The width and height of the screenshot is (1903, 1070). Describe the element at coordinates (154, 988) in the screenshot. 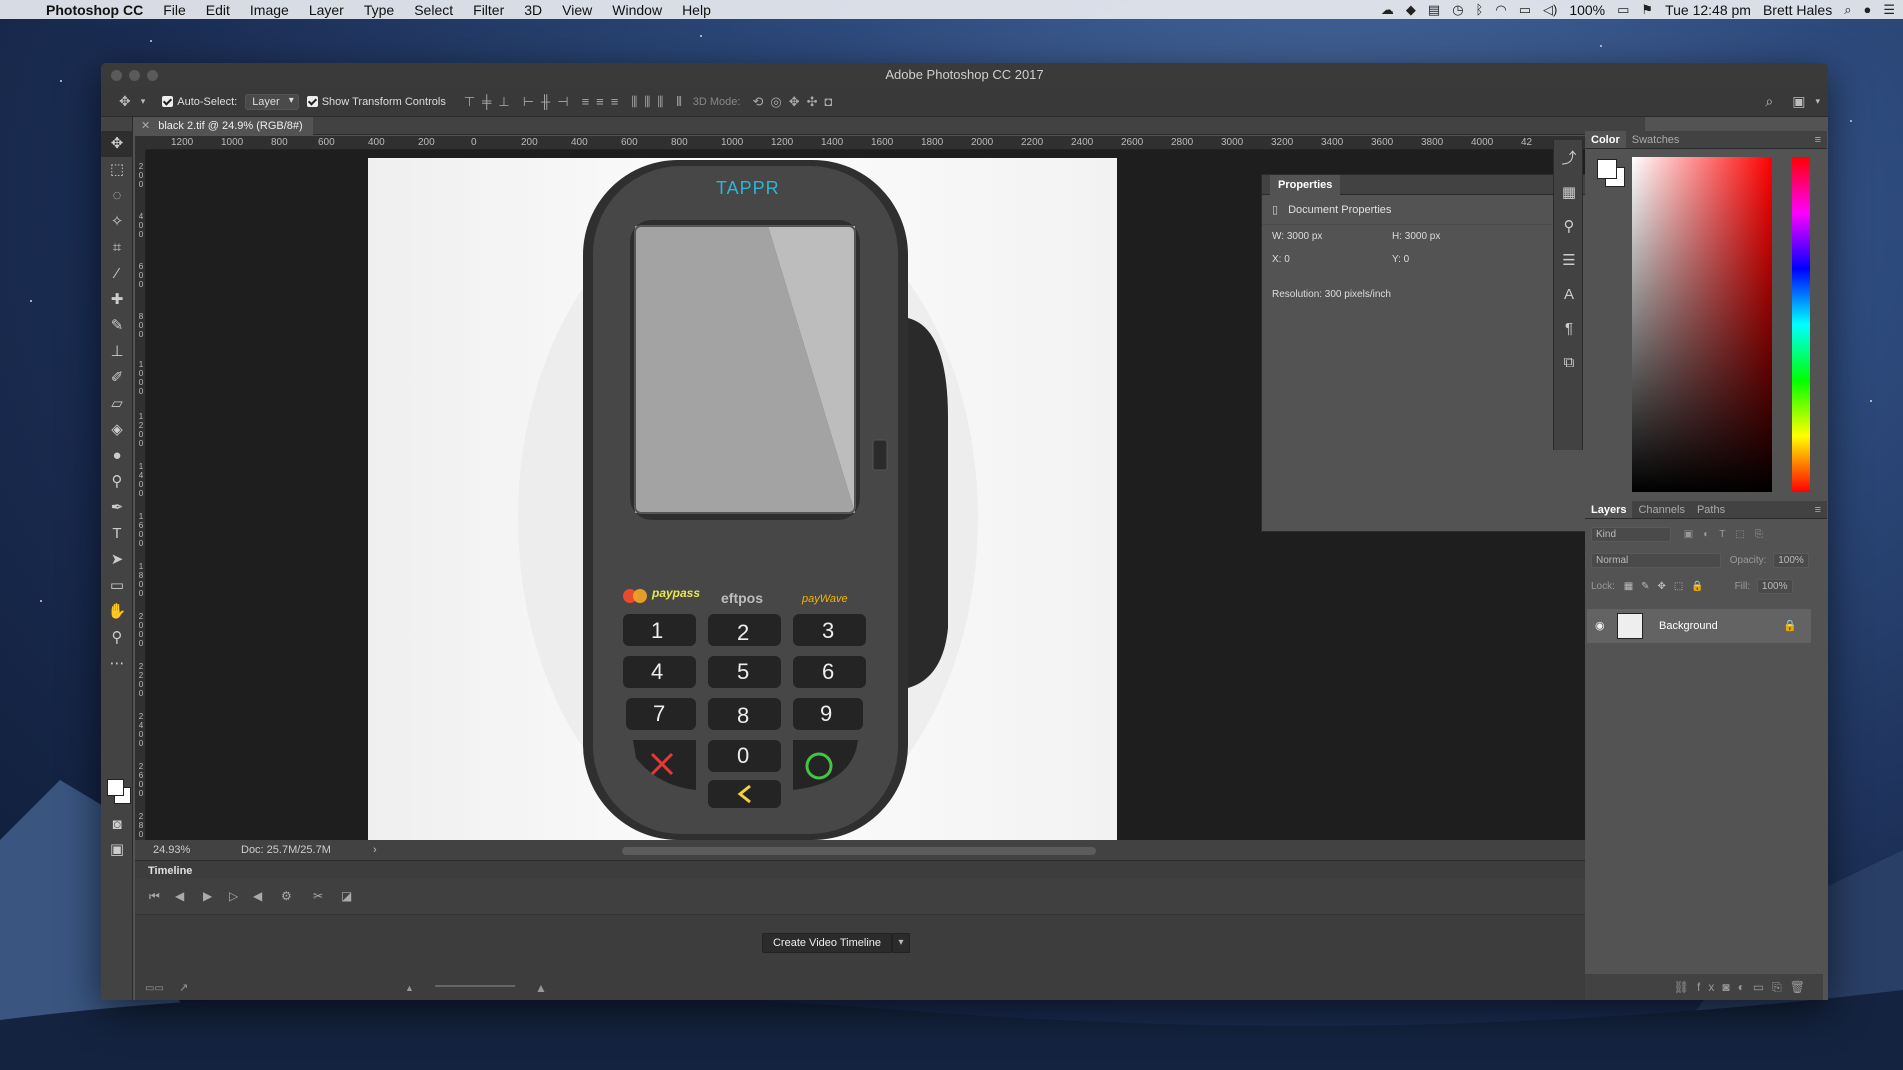

I see `frame-rate-icon: ▭▭` at that location.